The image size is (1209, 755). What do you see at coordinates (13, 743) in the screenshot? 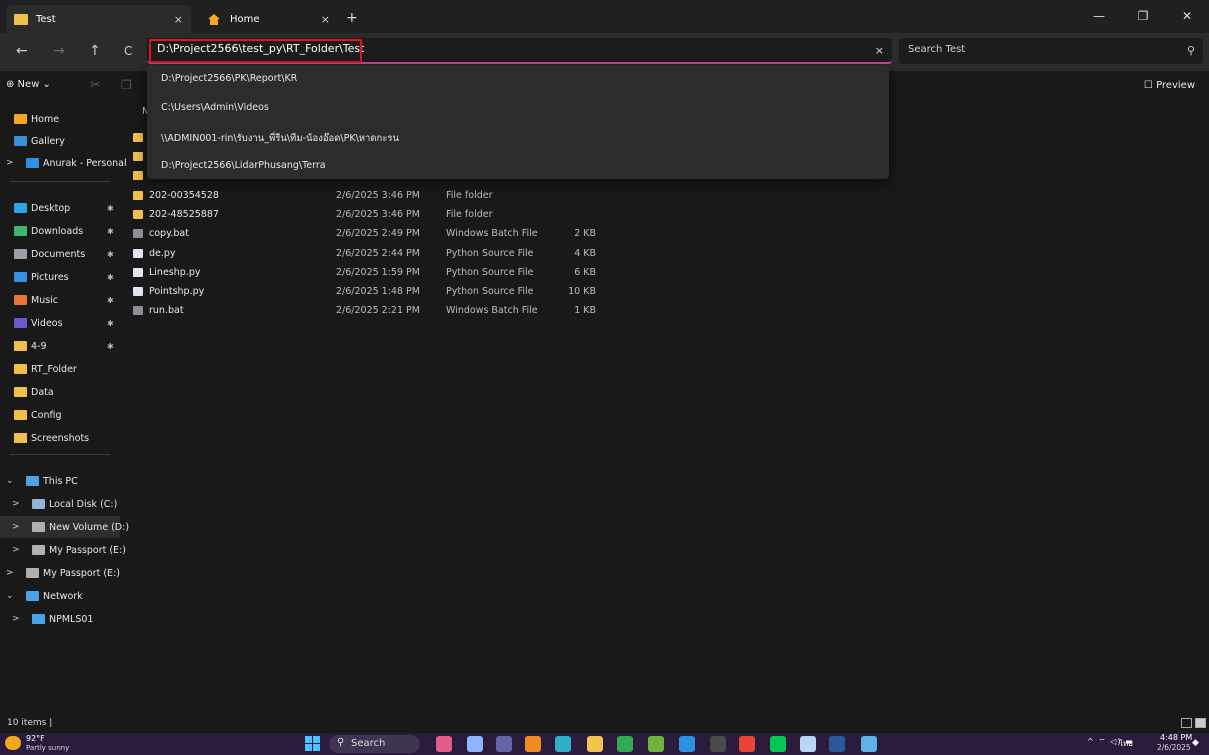
I see `weather-icon` at bounding box center [13, 743].